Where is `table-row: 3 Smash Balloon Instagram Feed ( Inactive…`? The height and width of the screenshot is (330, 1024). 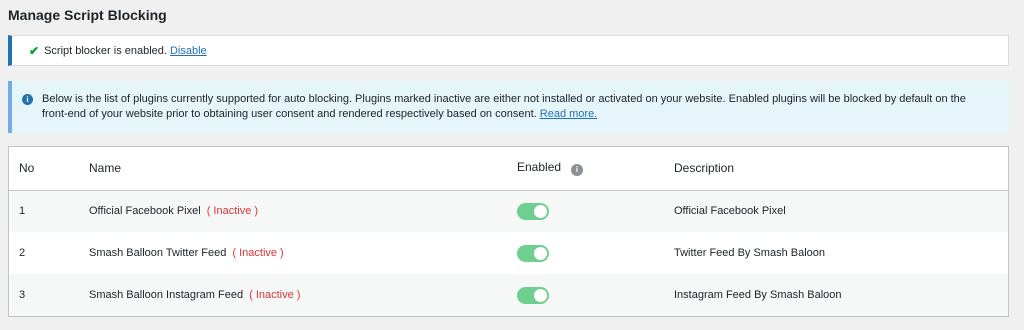
table-row: 3 Smash Balloon Instagram Feed ( Inactive… is located at coordinates (508, 295).